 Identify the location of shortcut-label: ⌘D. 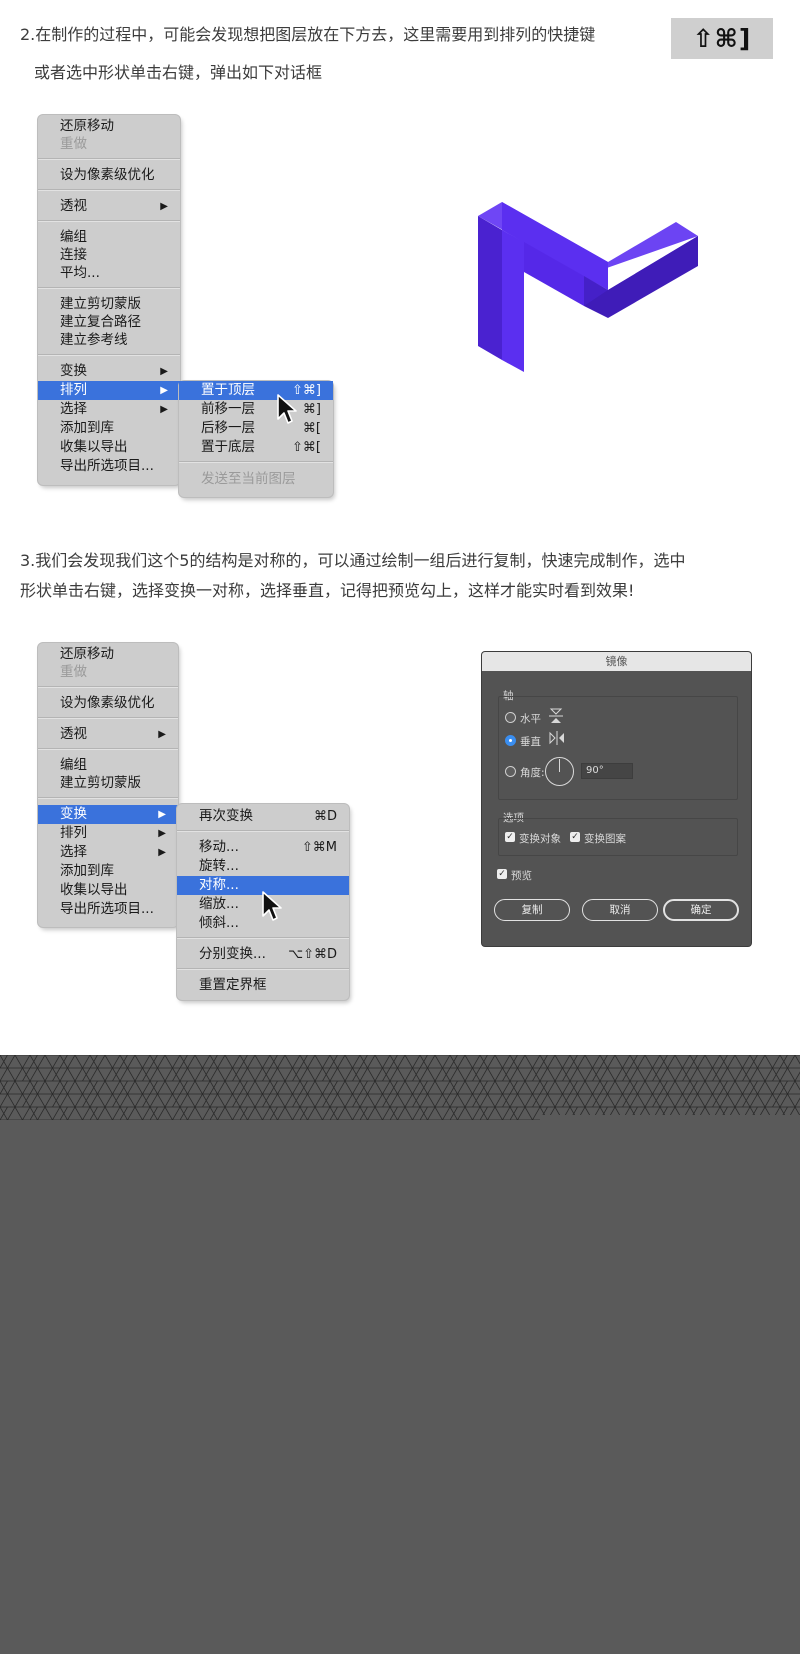
(325, 816).